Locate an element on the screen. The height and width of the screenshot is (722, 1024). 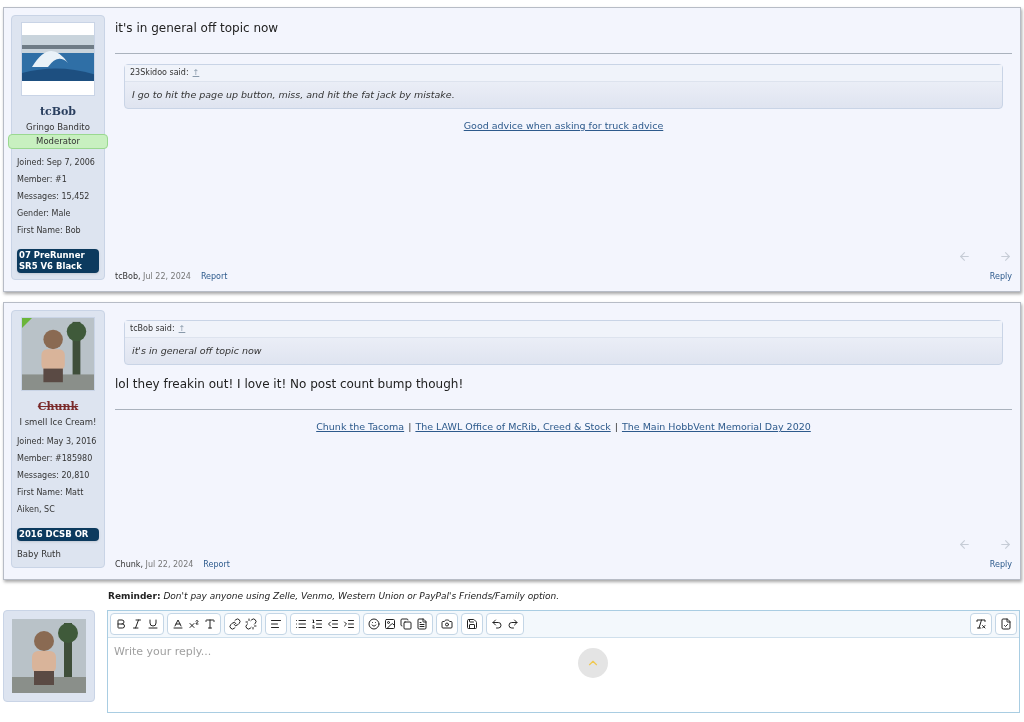
message-text: lol they freakin out! I love it! No post count bump though! is located at coordinates (290, 385).